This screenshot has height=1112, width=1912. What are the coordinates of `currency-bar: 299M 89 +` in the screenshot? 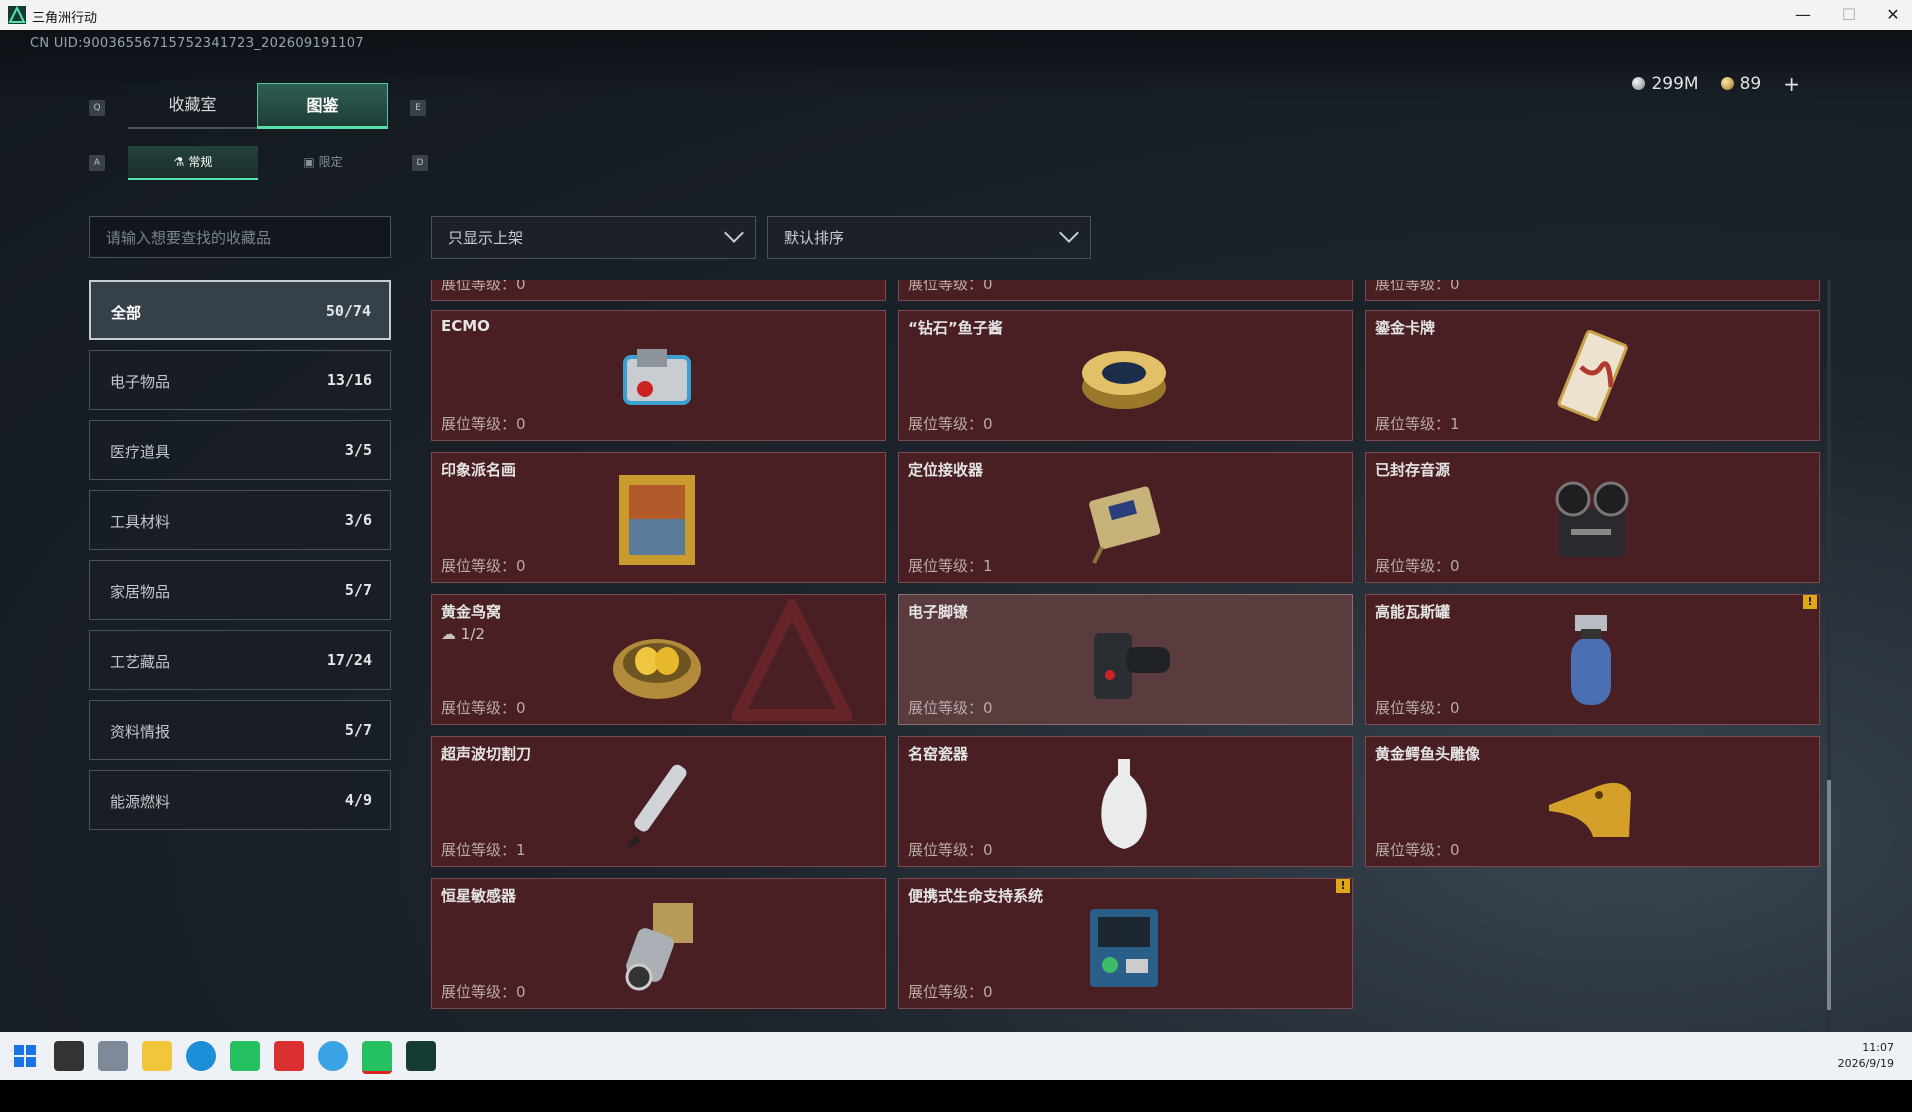 It's located at (1716, 84).